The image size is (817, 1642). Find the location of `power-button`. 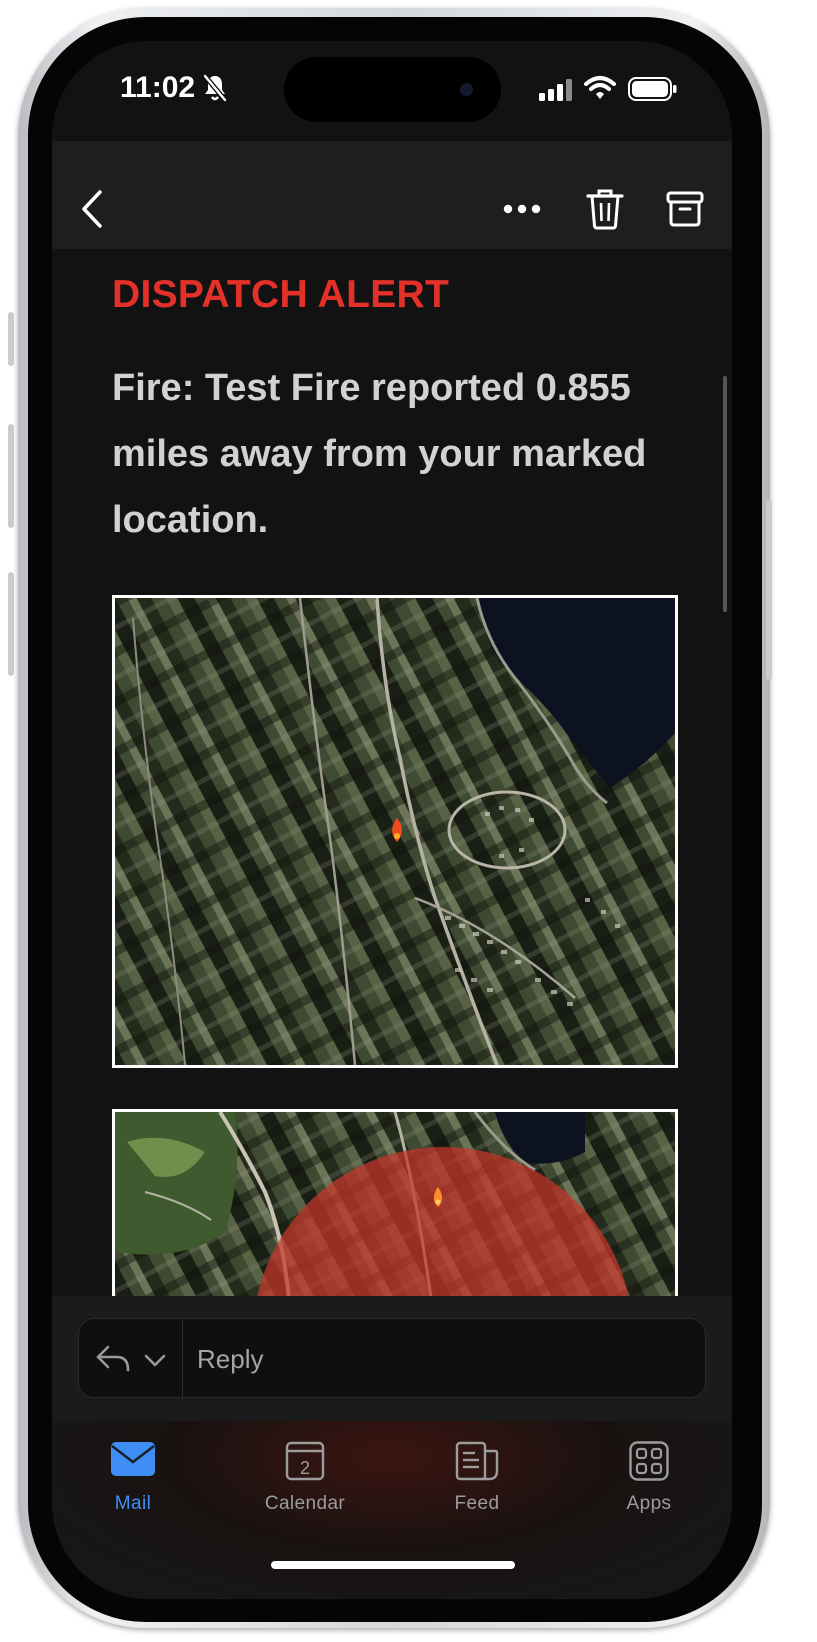

power-button is located at coordinates (769, 590).